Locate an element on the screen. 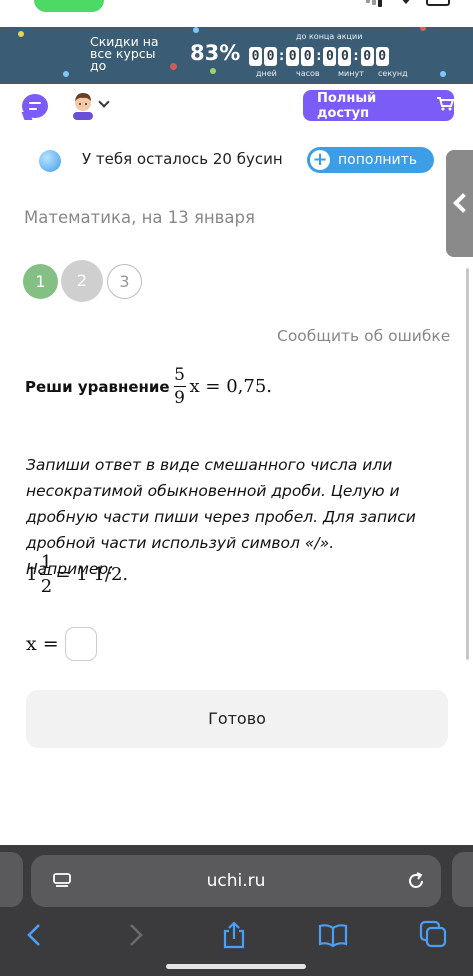 The width and height of the screenshot is (473, 976). forward-icon is located at coordinates (135, 935).